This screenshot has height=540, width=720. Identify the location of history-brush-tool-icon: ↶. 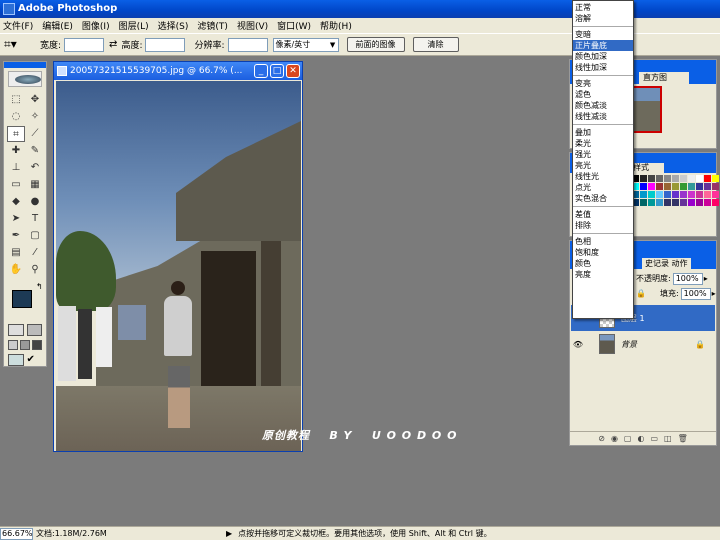
(35, 168).